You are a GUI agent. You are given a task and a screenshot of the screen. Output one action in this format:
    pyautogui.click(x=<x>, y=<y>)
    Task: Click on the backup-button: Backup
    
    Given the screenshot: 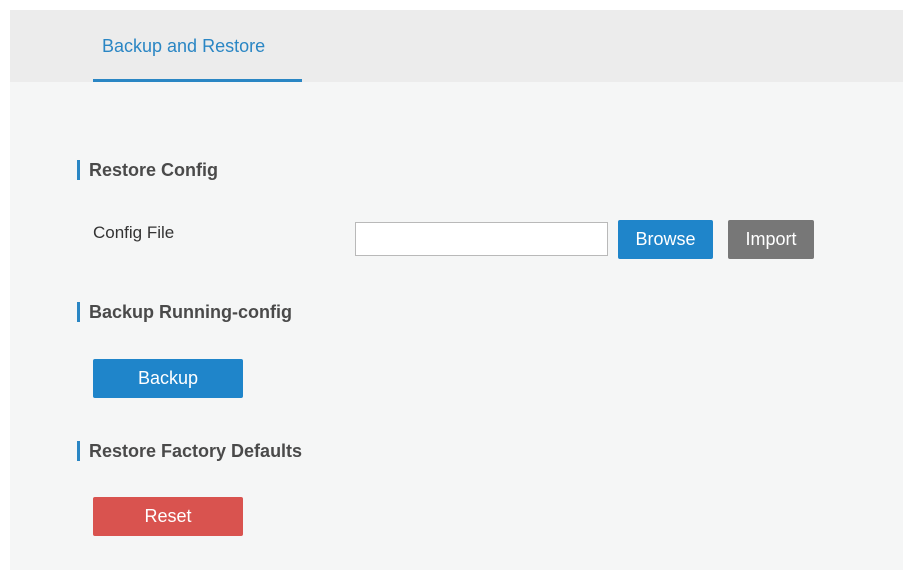 What is the action you would take?
    pyautogui.click(x=168, y=378)
    